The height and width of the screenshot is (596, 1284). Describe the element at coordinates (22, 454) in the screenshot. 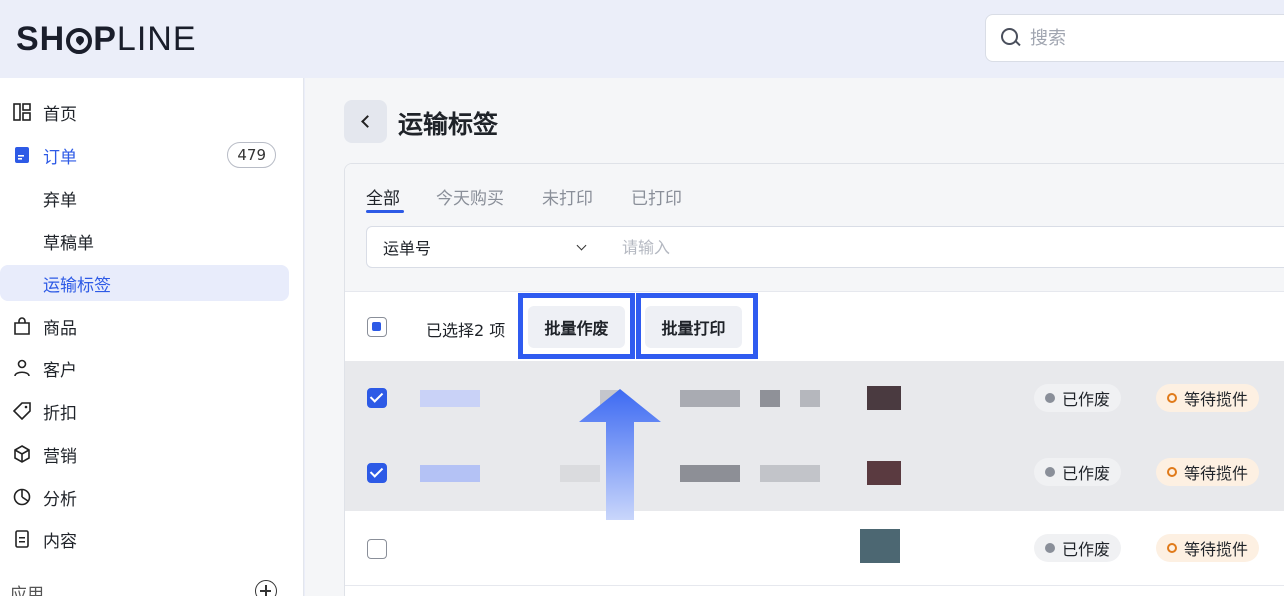

I see `cube-icon` at that location.